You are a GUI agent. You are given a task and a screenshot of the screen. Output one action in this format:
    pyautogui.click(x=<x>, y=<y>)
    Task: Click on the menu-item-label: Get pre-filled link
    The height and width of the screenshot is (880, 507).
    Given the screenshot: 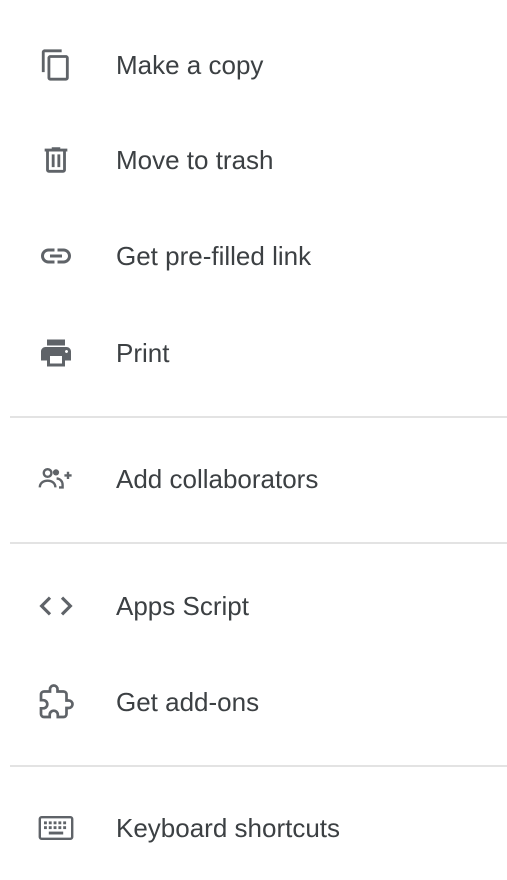 What is the action you would take?
    pyautogui.click(x=214, y=256)
    